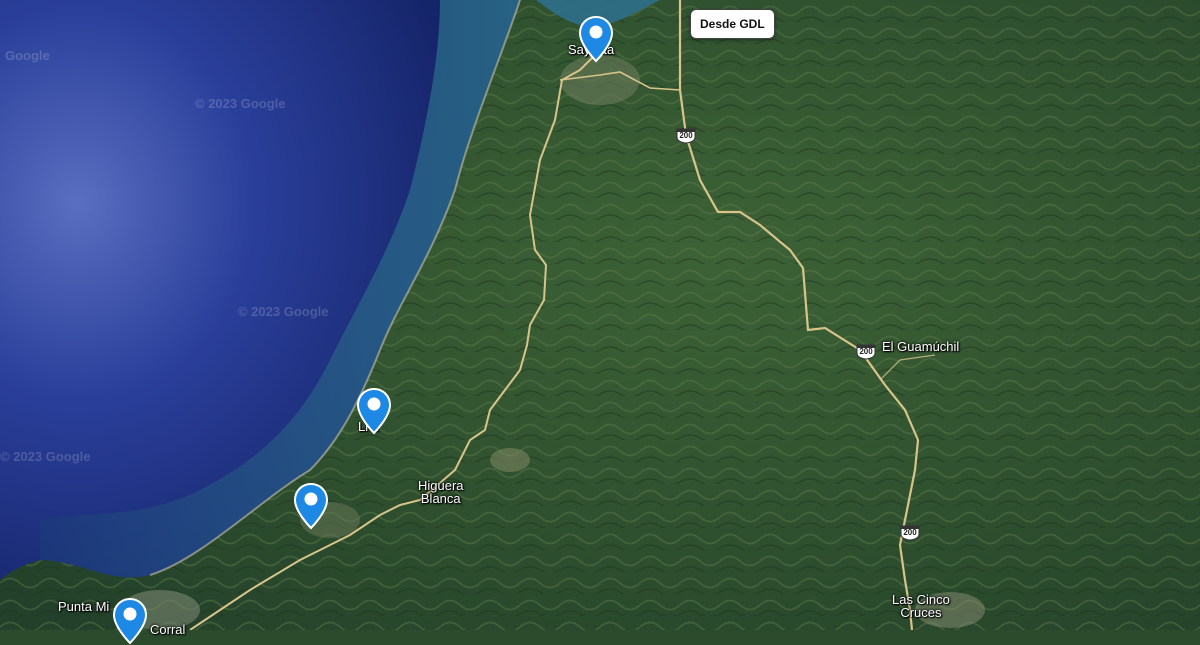 The height and width of the screenshot is (645, 1200). I want to click on place-label-punta-mita: Punta Mi, so click(84, 606).